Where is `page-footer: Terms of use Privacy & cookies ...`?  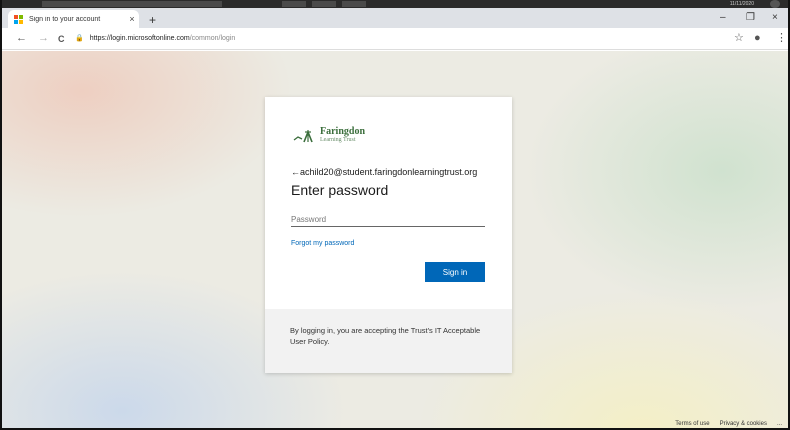
page-footer: Terms of use Privacy & cookies ... is located at coordinates (728, 424).